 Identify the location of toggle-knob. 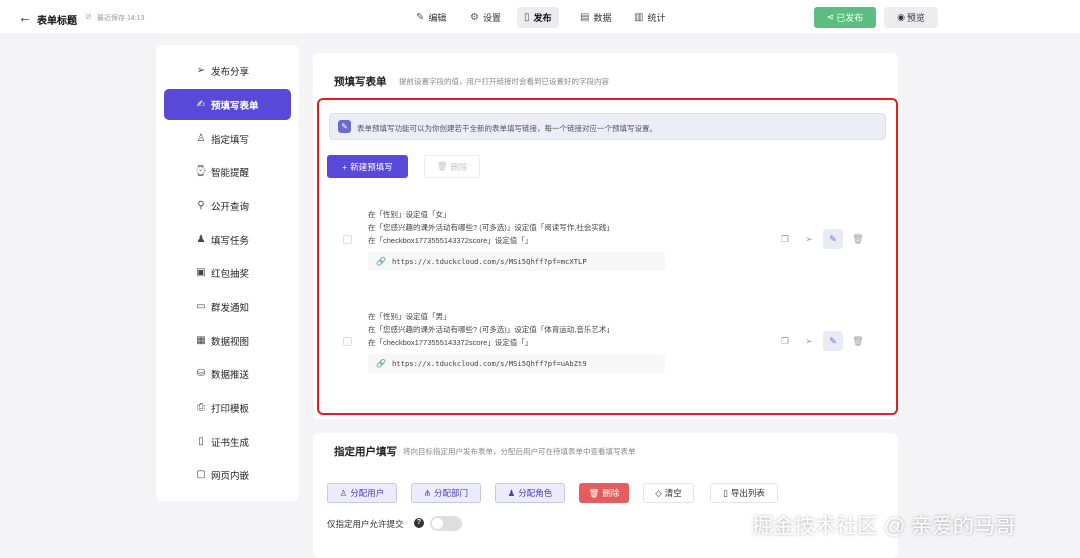
(437, 523).